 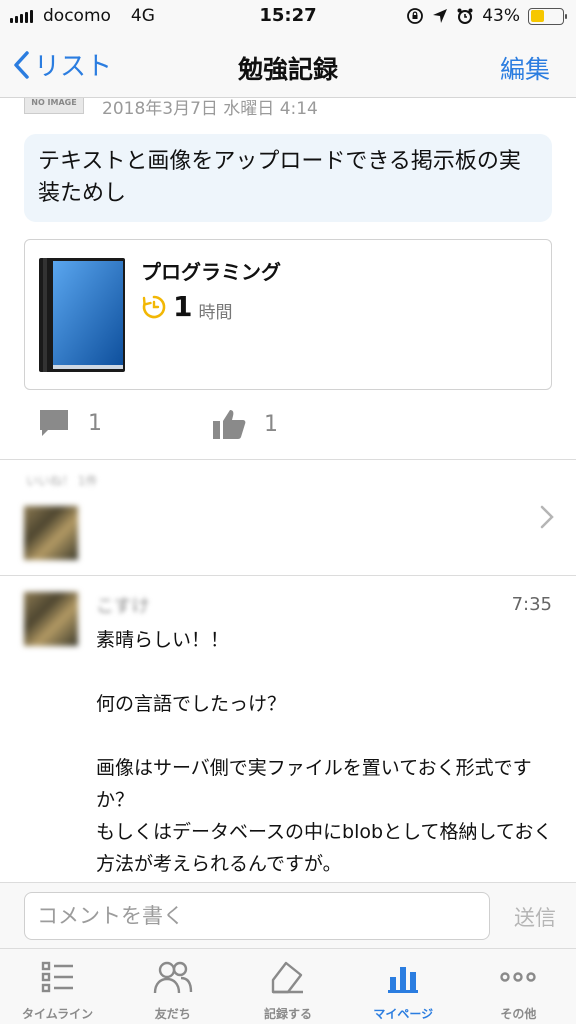 I want to click on tab-label: タイムライン, so click(x=58, y=1014).